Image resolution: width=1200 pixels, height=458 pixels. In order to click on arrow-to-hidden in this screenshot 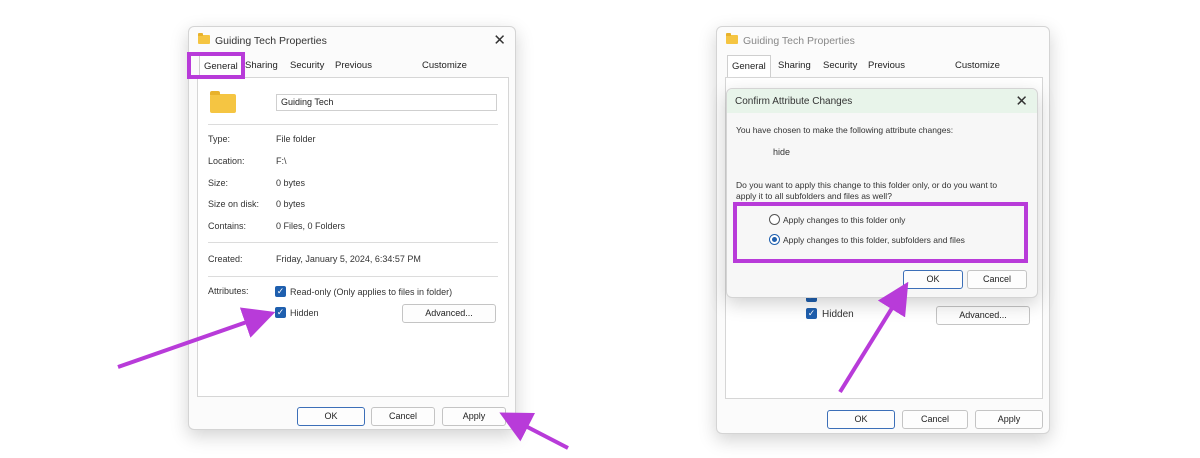, I will do `click(196, 338)`.